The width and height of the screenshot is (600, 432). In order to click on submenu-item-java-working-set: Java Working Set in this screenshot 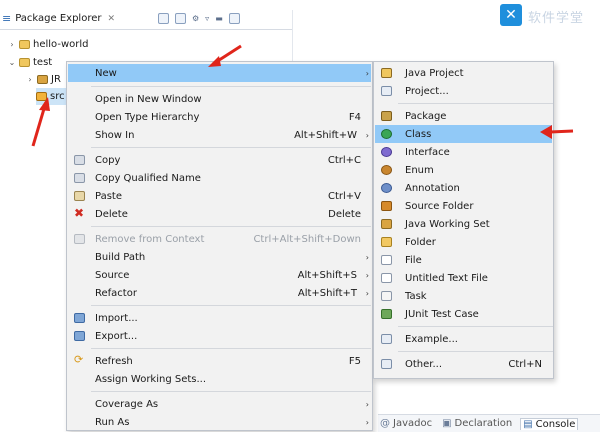, I will do `click(463, 224)`.